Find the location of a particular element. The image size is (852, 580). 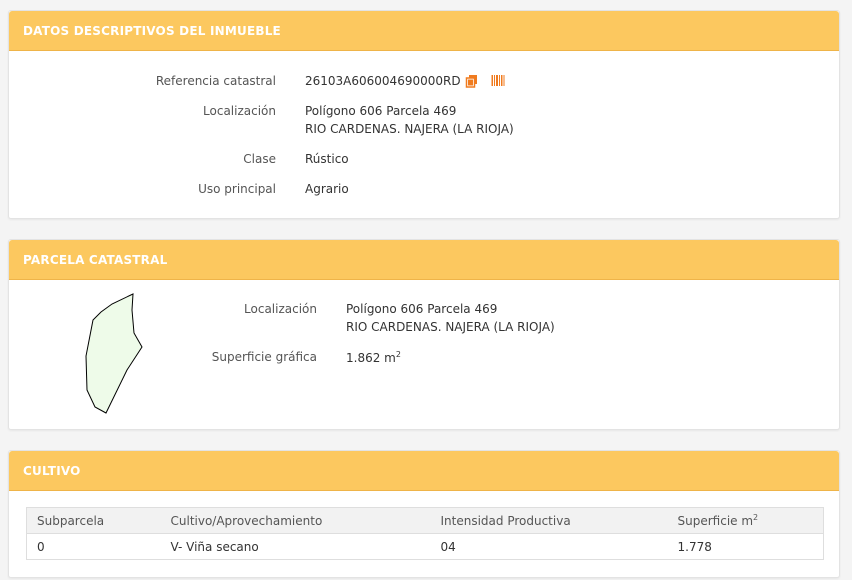

clase-label: Clase is located at coordinates (259, 159).